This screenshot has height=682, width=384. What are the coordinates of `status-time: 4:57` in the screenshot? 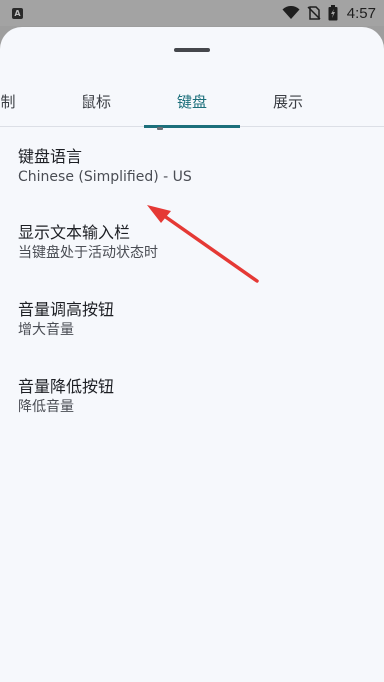 It's located at (361, 13).